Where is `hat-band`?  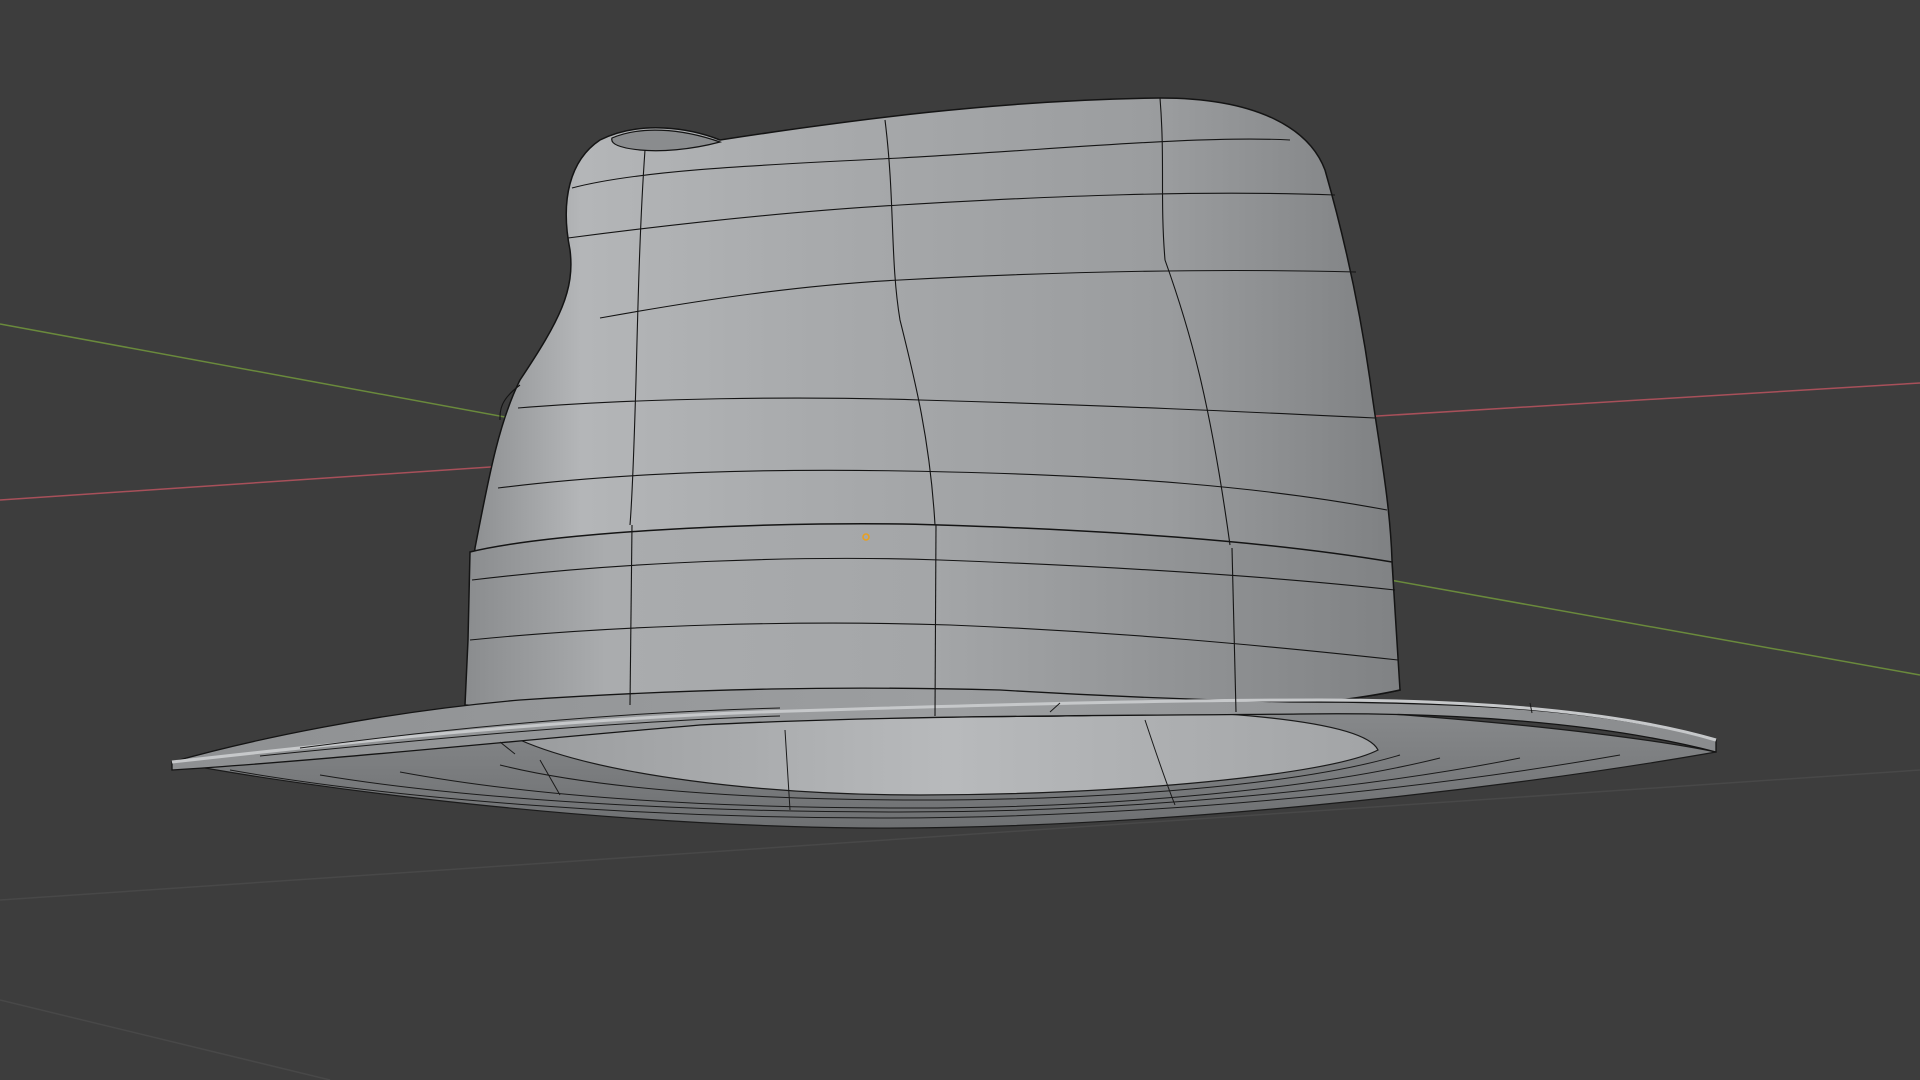
hat-band is located at coordinates (932, 620).